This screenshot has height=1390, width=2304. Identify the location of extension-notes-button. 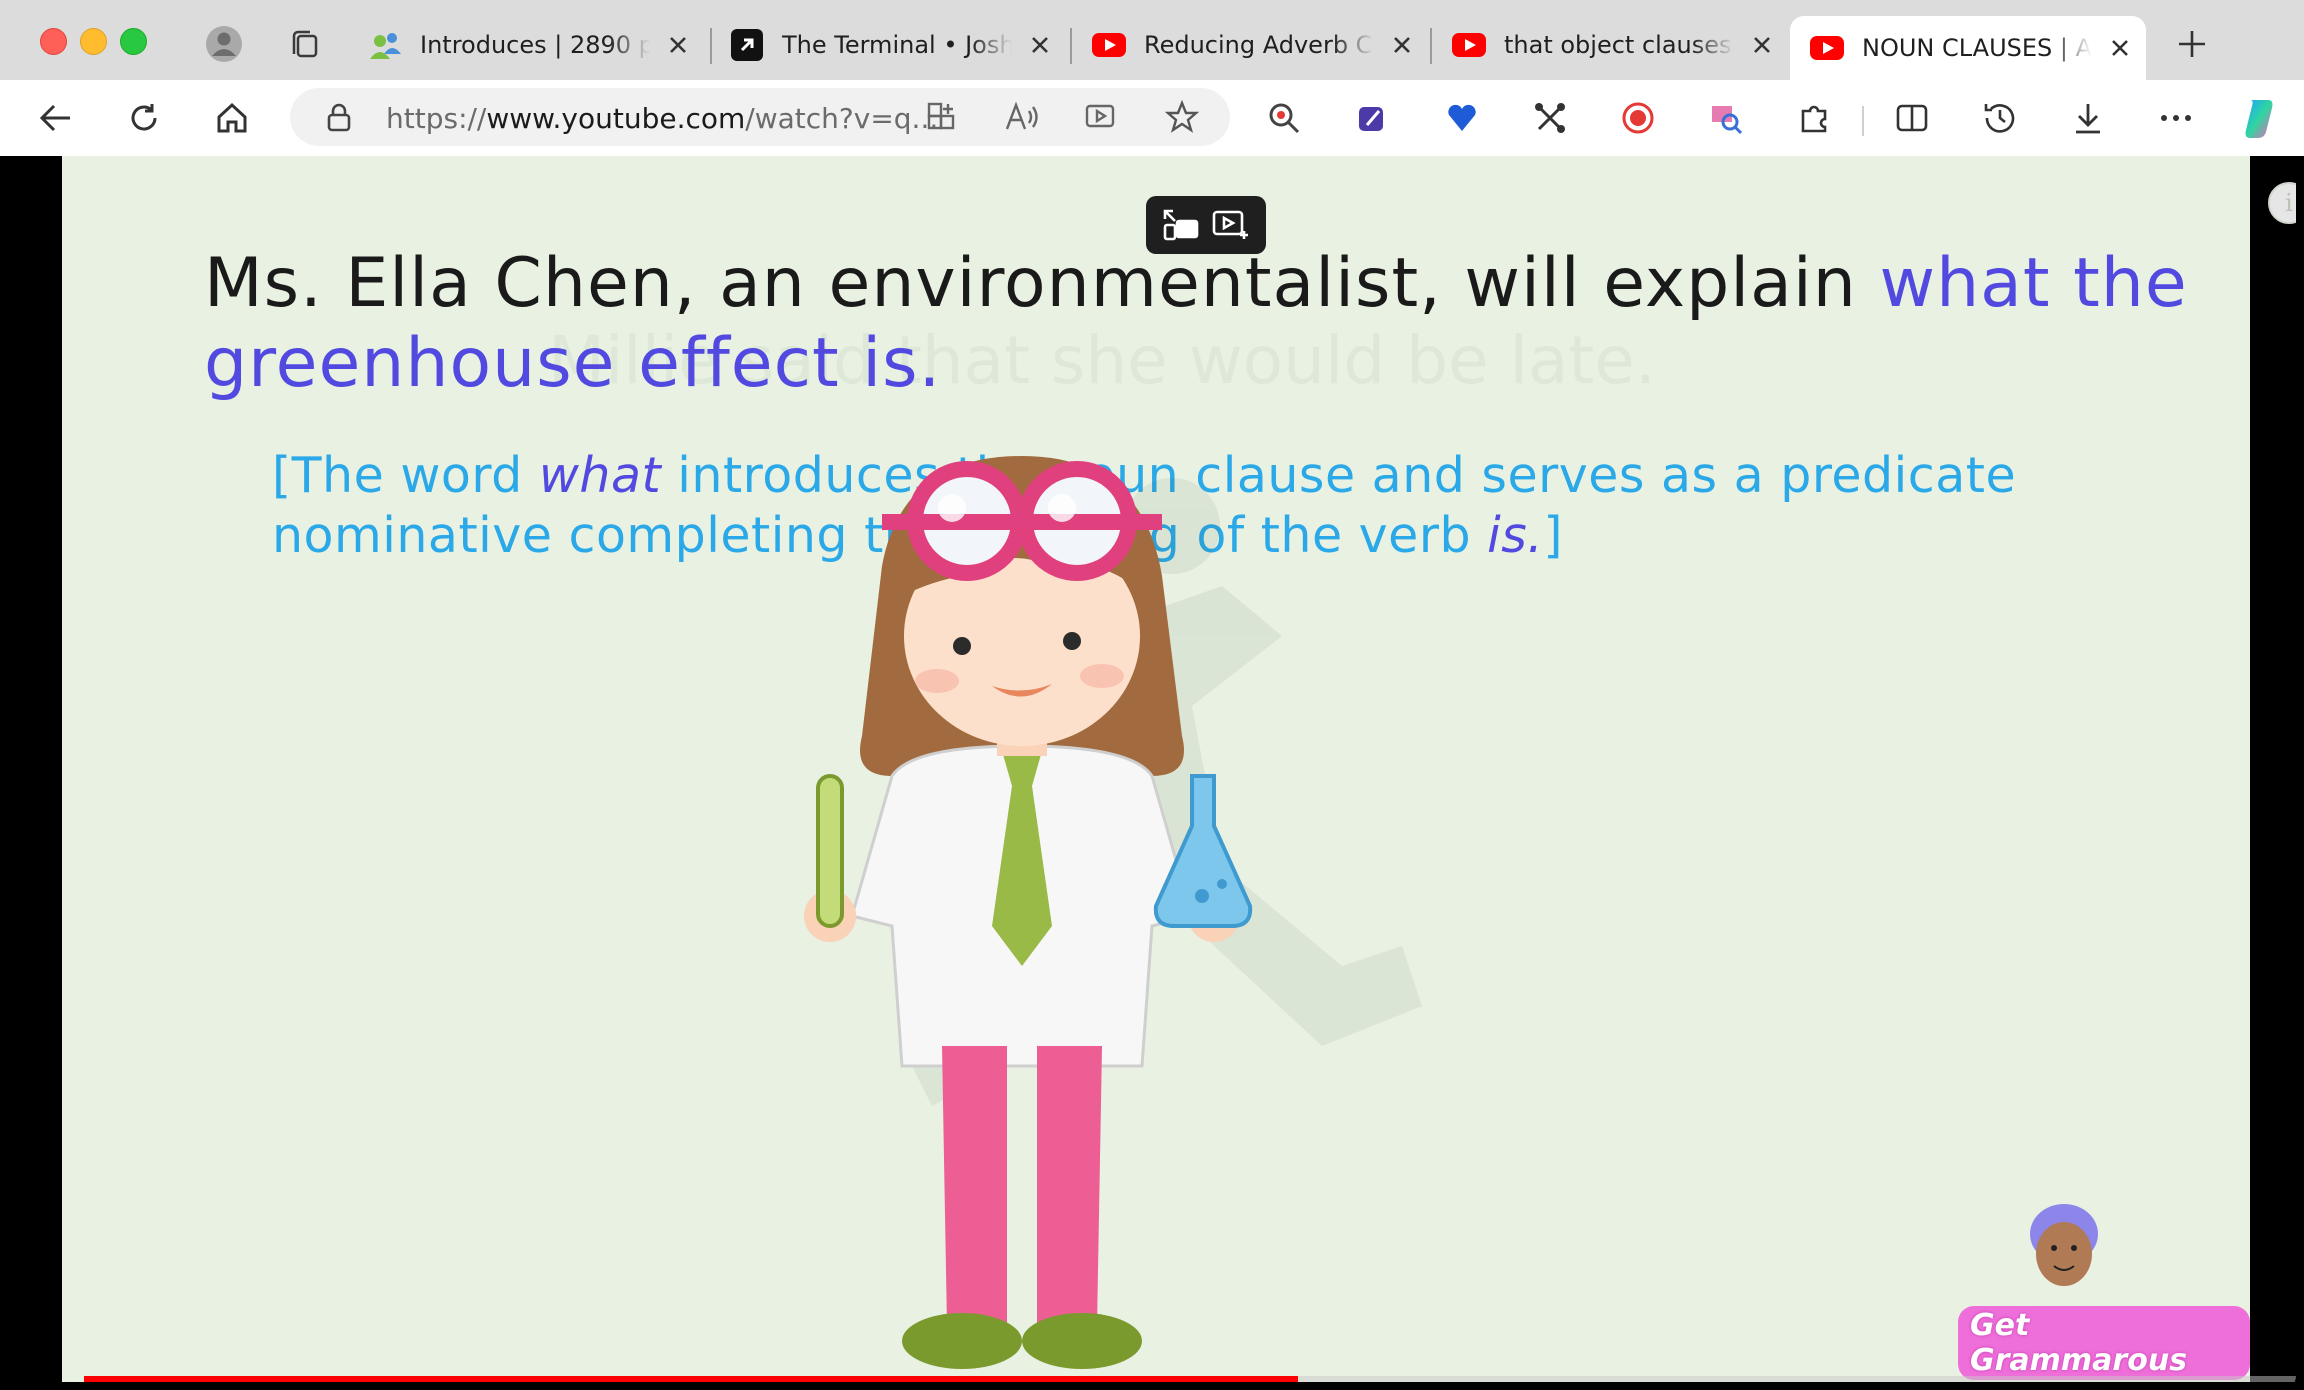
(1372, 118).